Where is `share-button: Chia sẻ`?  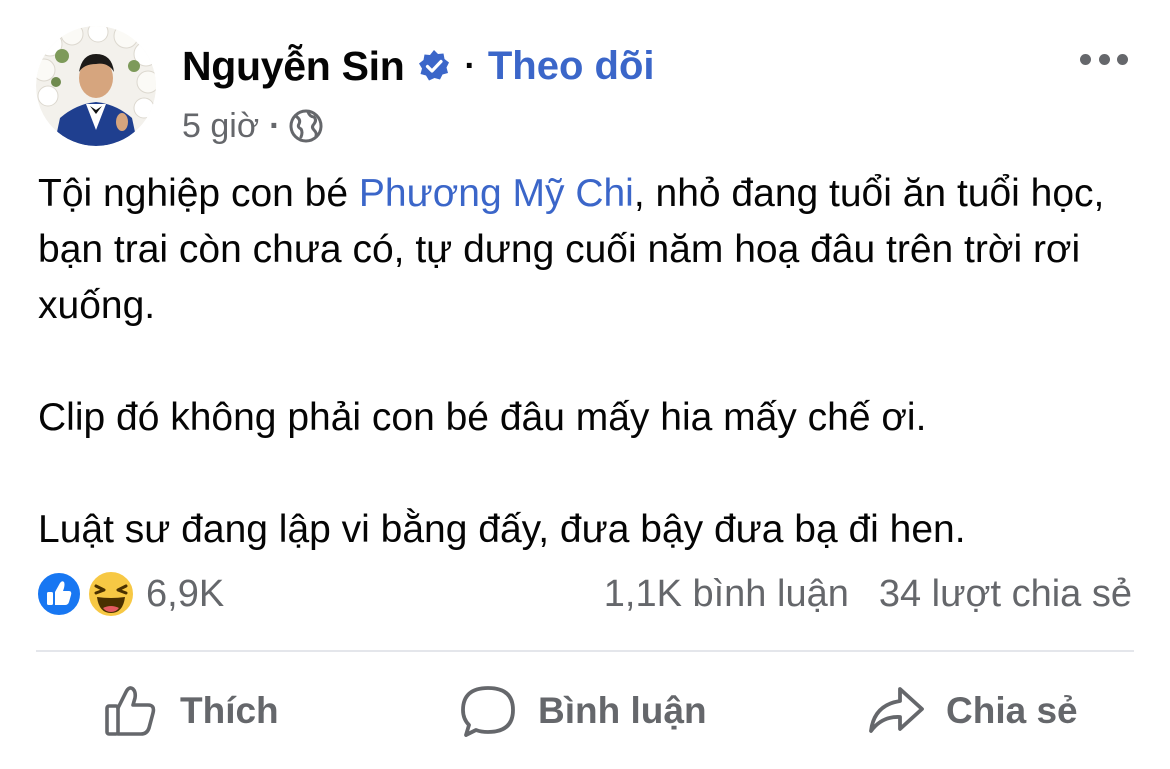 share-button: Chia sẻ is located at coordinates (972, 711).